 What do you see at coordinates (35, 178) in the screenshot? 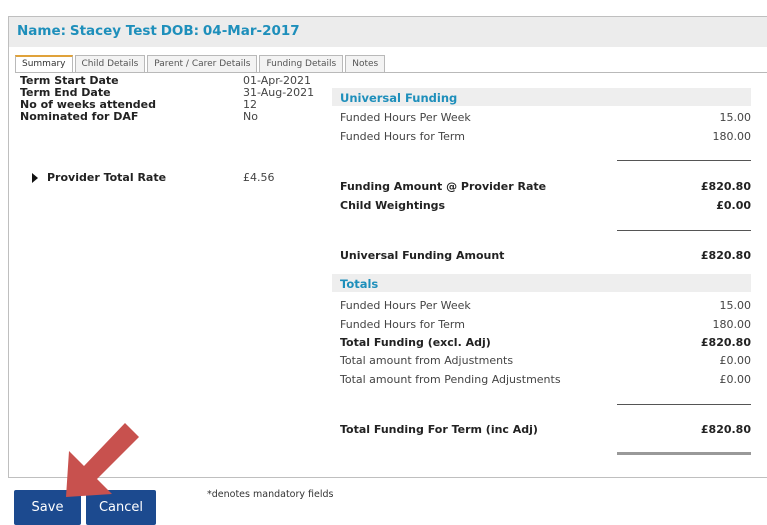
I see `expand-triangle-icon` at bounding box center [35, 178].